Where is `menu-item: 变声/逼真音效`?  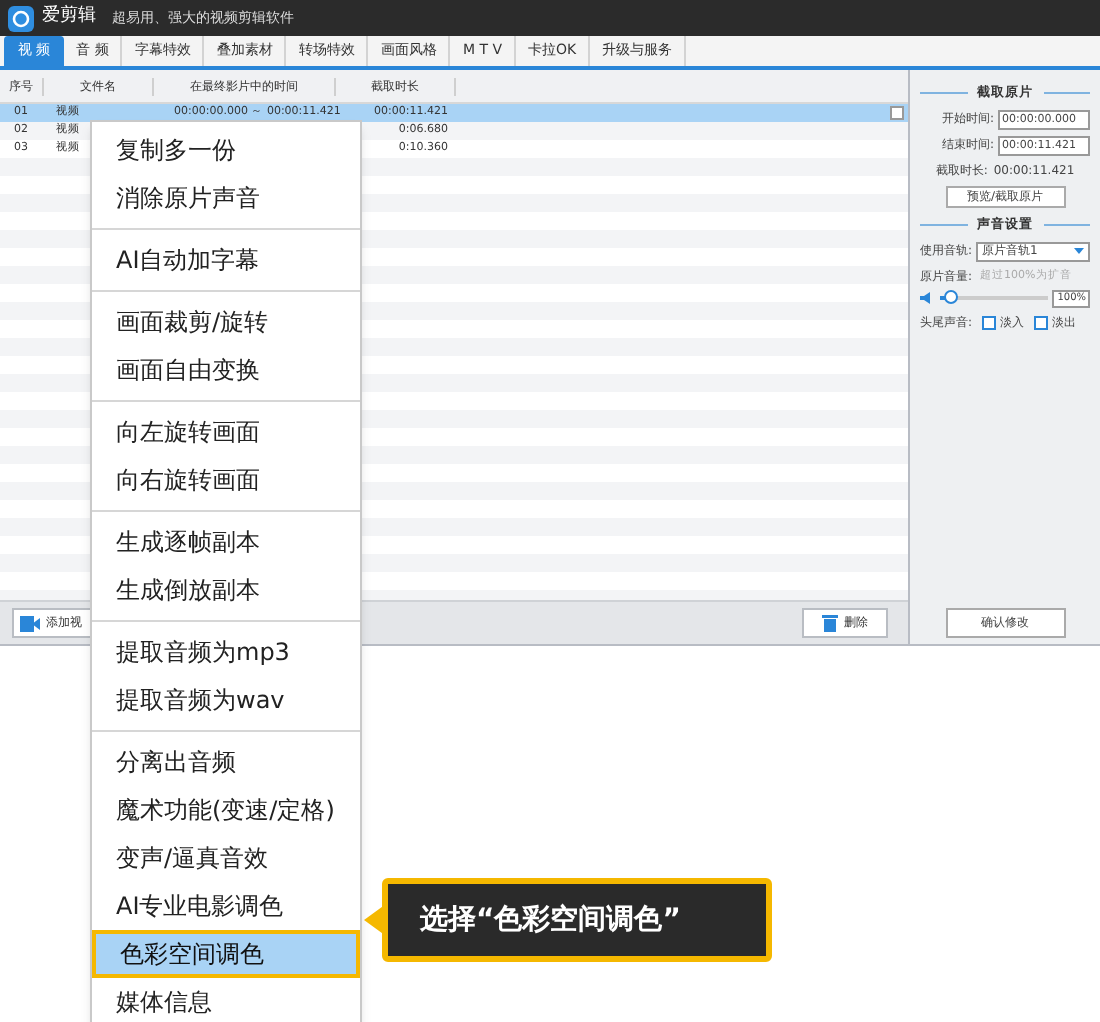 menu-item: 变声/逼真音效 is located at coordinates (226, 858).